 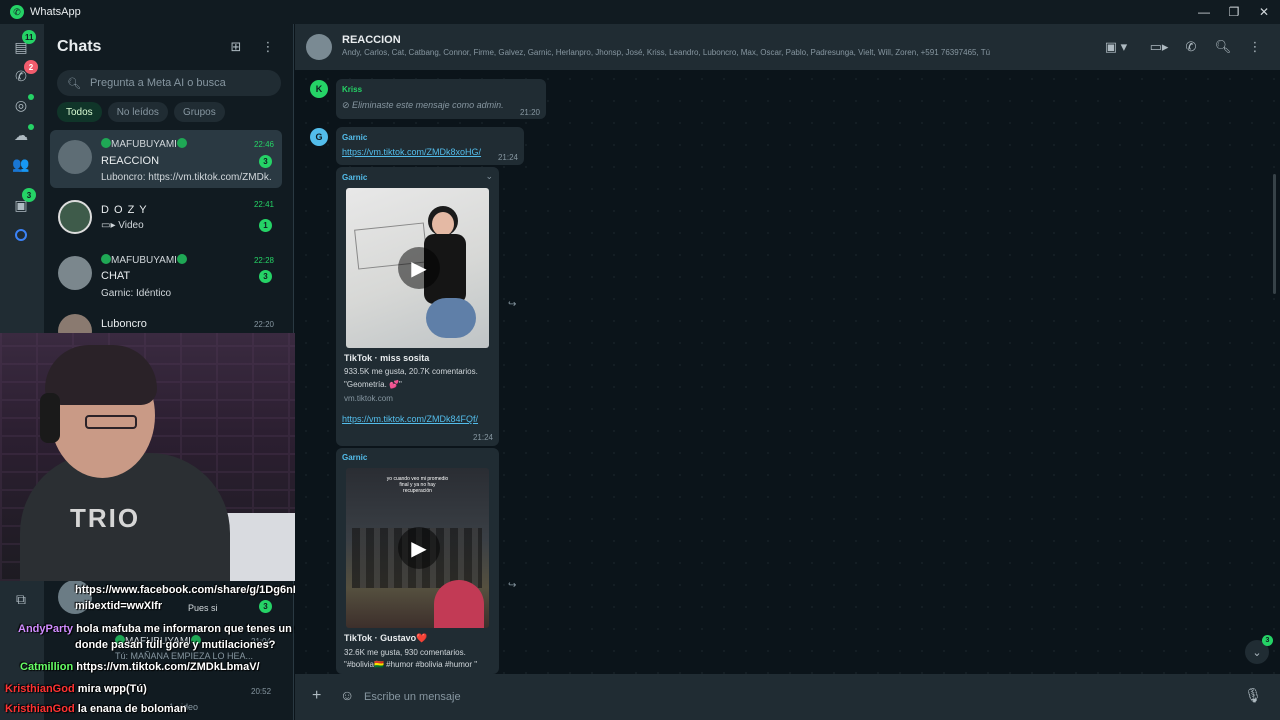 What do you see at coordinates (137, 112) in the screenshot?
I see `filter-unread: No leídos` at bounding box center [137, 112].